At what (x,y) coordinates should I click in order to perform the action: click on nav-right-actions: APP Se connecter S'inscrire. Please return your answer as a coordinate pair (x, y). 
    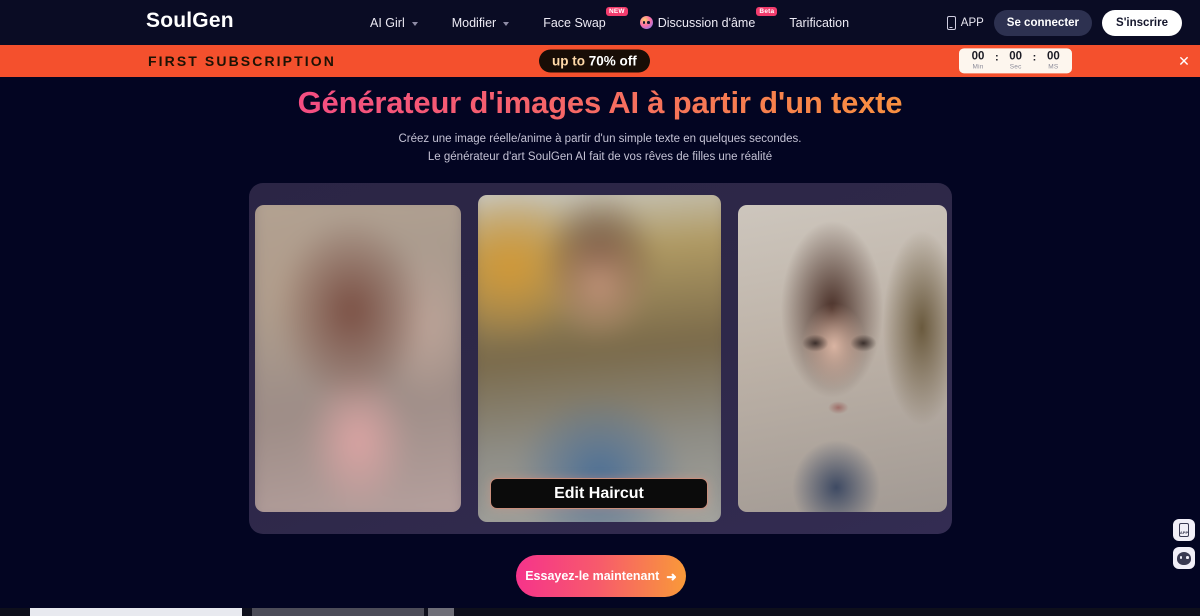
    Looking at the image, I should click on (1064, 22).